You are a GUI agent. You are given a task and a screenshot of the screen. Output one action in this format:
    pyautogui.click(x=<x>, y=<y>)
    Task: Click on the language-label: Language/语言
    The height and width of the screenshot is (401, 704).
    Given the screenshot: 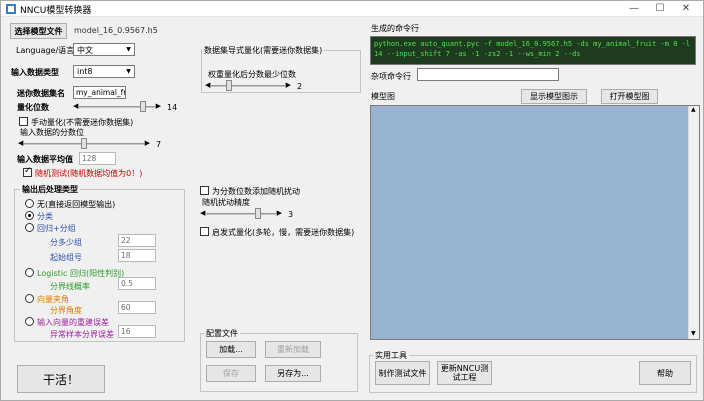 What is the action you would take?
    pyautogui.click(x=45, y=50)
    